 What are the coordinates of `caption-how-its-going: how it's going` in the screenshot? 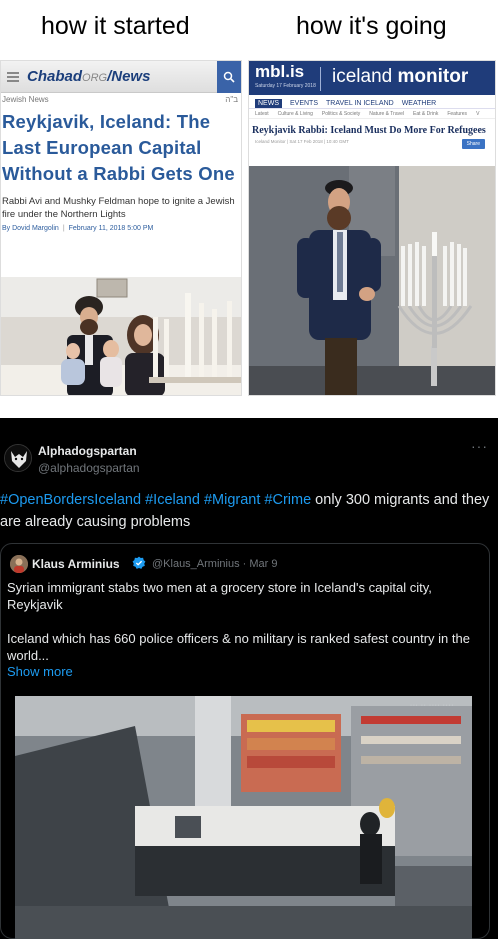 It's located at (371, 26).